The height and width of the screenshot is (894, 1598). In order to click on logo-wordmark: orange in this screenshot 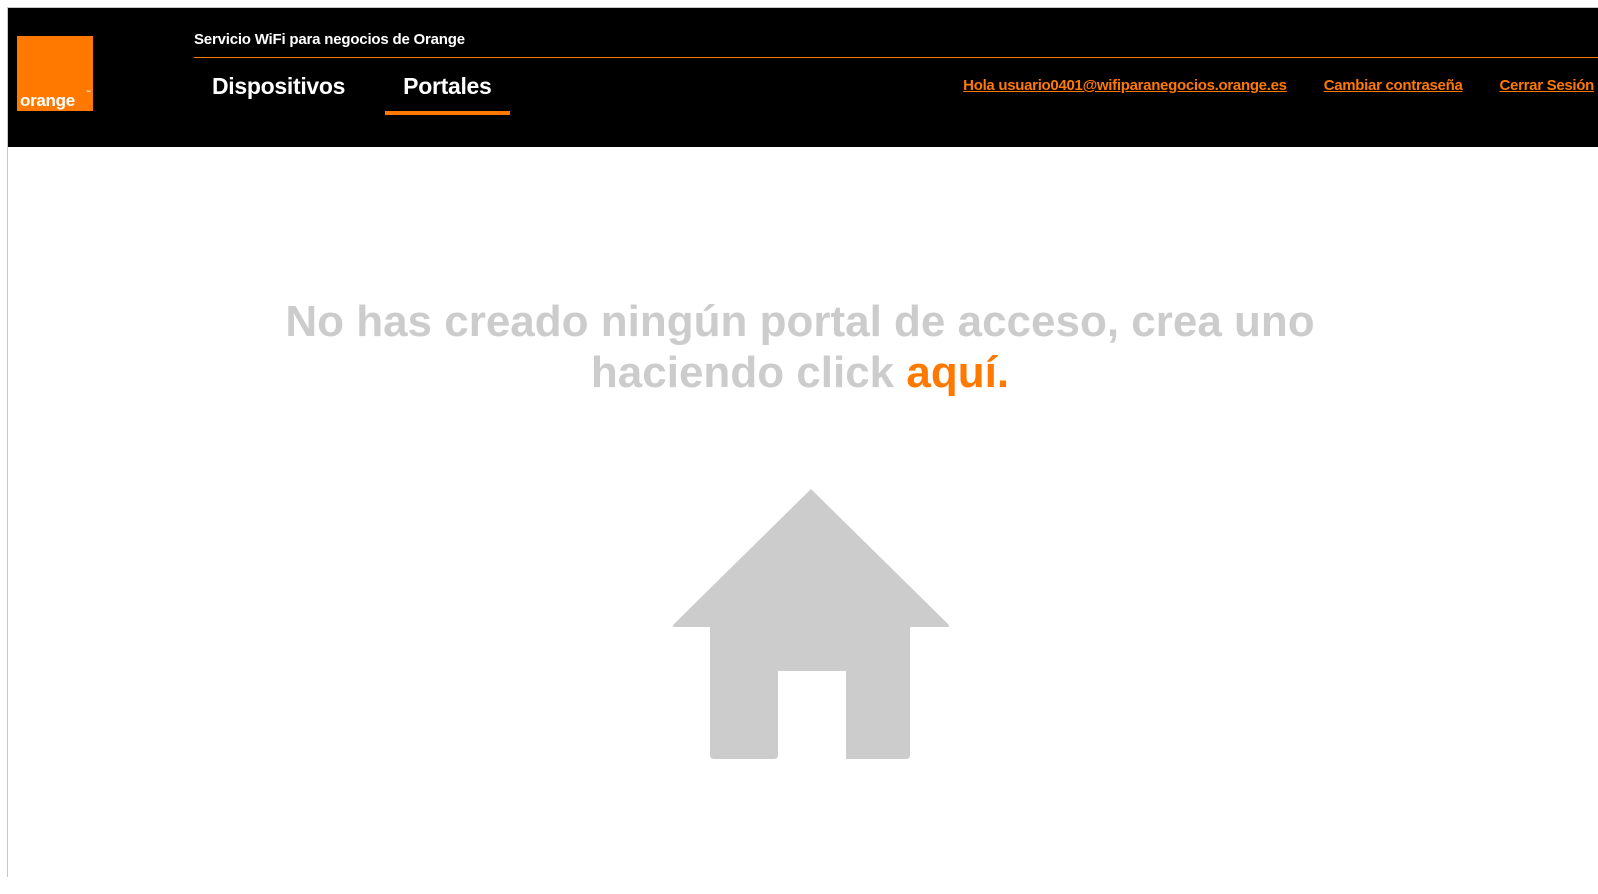, I will do `click(47, 100)`.